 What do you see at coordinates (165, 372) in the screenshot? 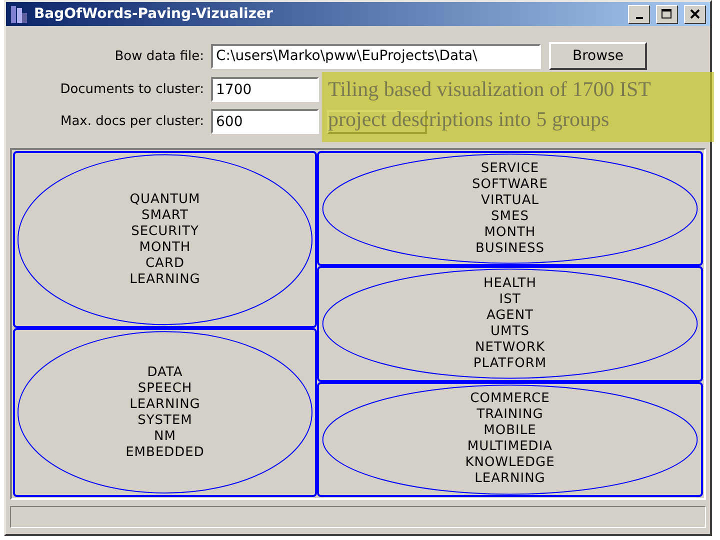
I see `keyword: DATA` at bounding box center [165, 372].